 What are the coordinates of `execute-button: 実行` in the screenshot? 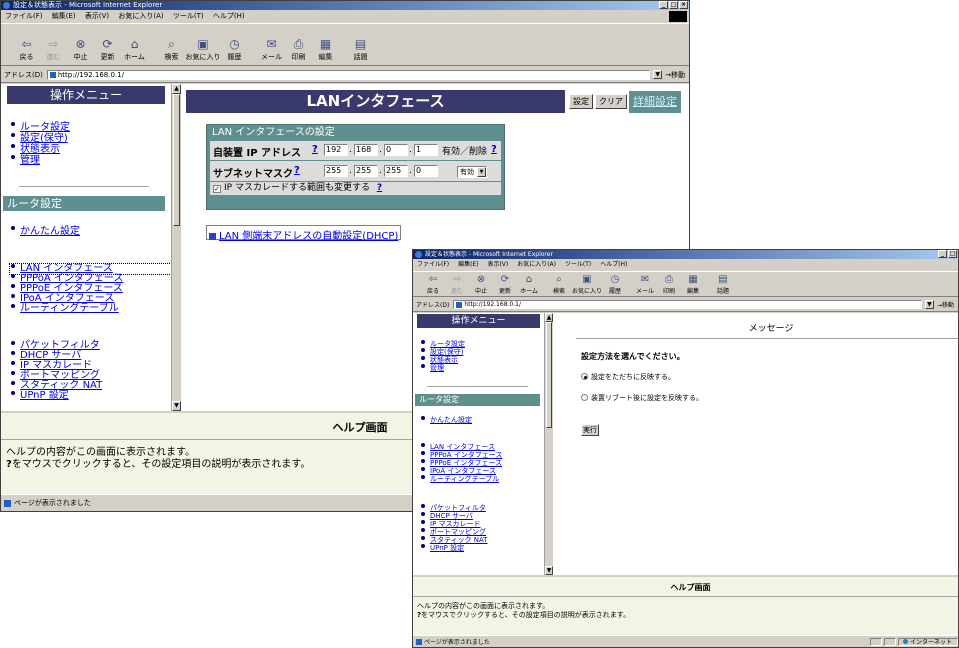 It's located at (590, 430).